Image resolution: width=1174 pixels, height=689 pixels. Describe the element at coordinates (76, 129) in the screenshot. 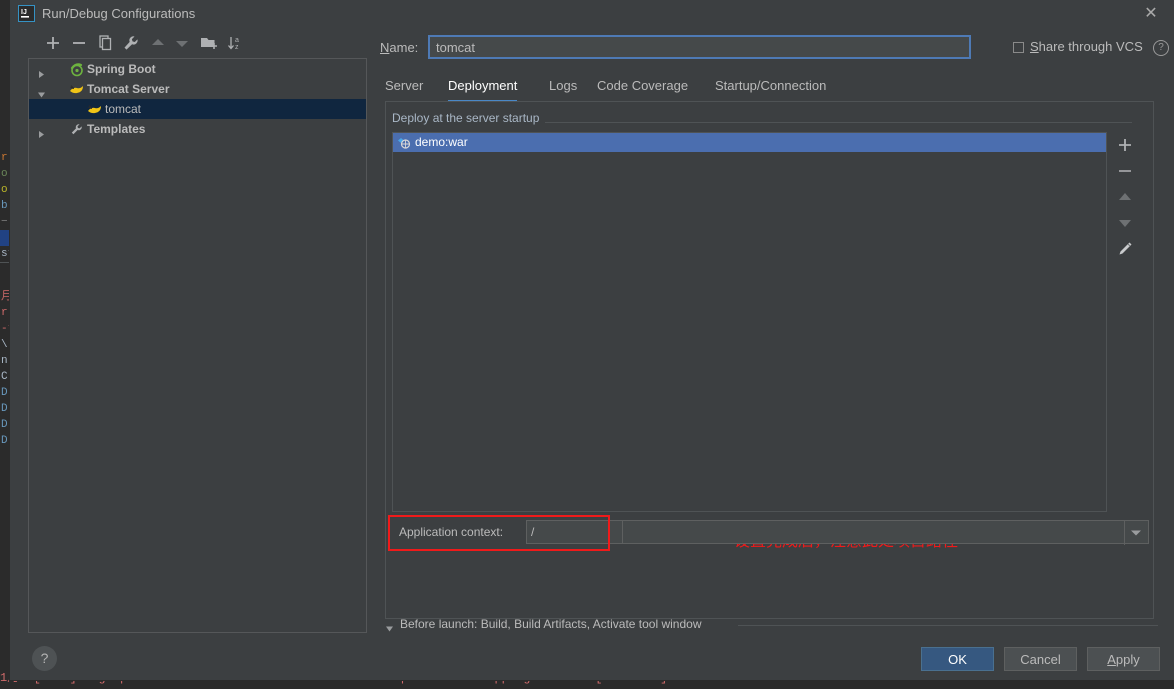

I see `wrench-icon` at that location.